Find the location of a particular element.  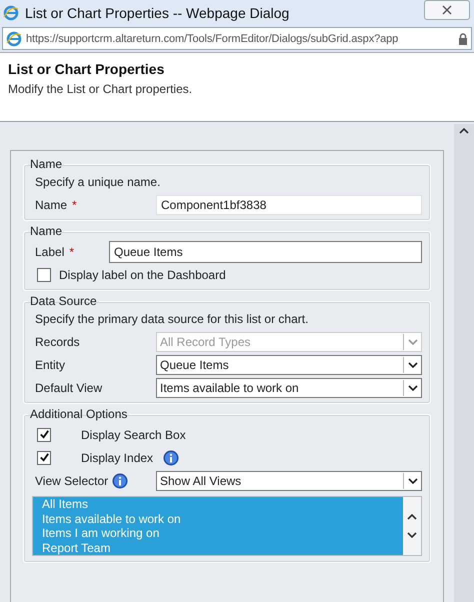

checkbox-label: Display label on the Dashboard is located at coordinates (142, 275).